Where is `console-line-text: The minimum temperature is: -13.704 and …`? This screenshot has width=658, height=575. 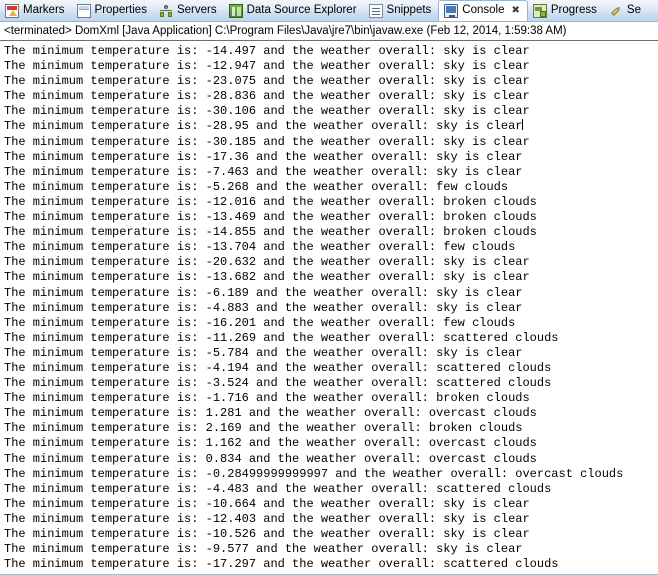
console-line-text: The minimum temperature is: -13.704 and … is located at coordinates (260, 247).